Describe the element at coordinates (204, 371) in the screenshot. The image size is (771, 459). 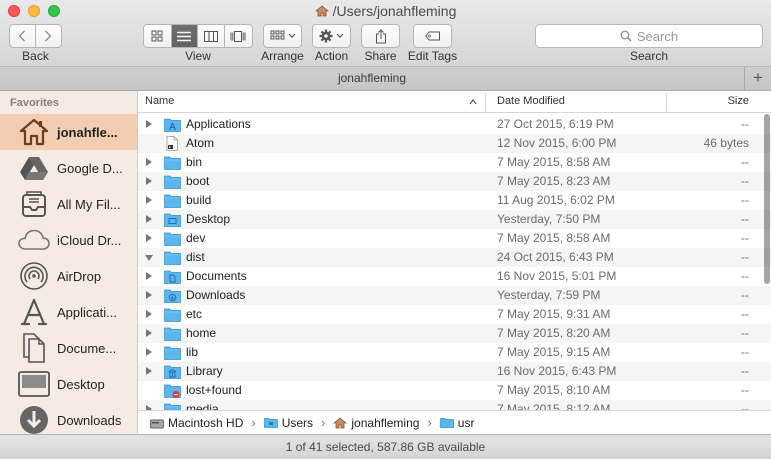
I see `file-name: Library` at that location.